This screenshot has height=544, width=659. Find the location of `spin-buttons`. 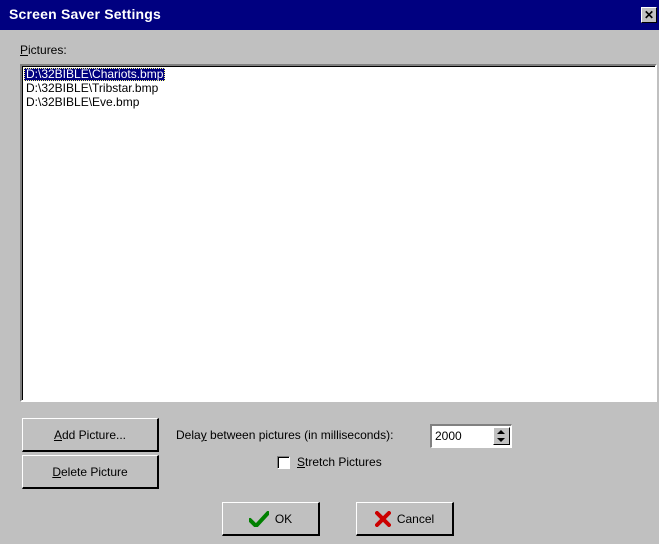

spin-buttons is located at coordinates (501, 436).